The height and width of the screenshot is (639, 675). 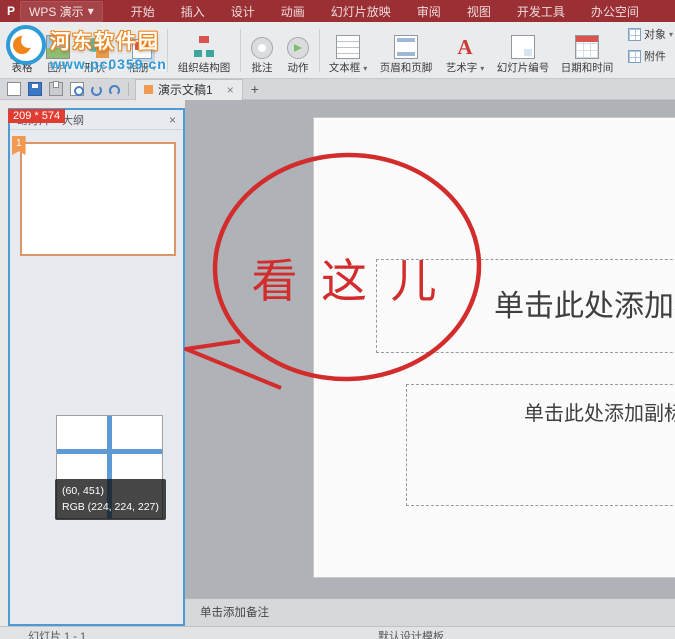 I want to click on menu-home: 开始, so click(x=143, y=11).